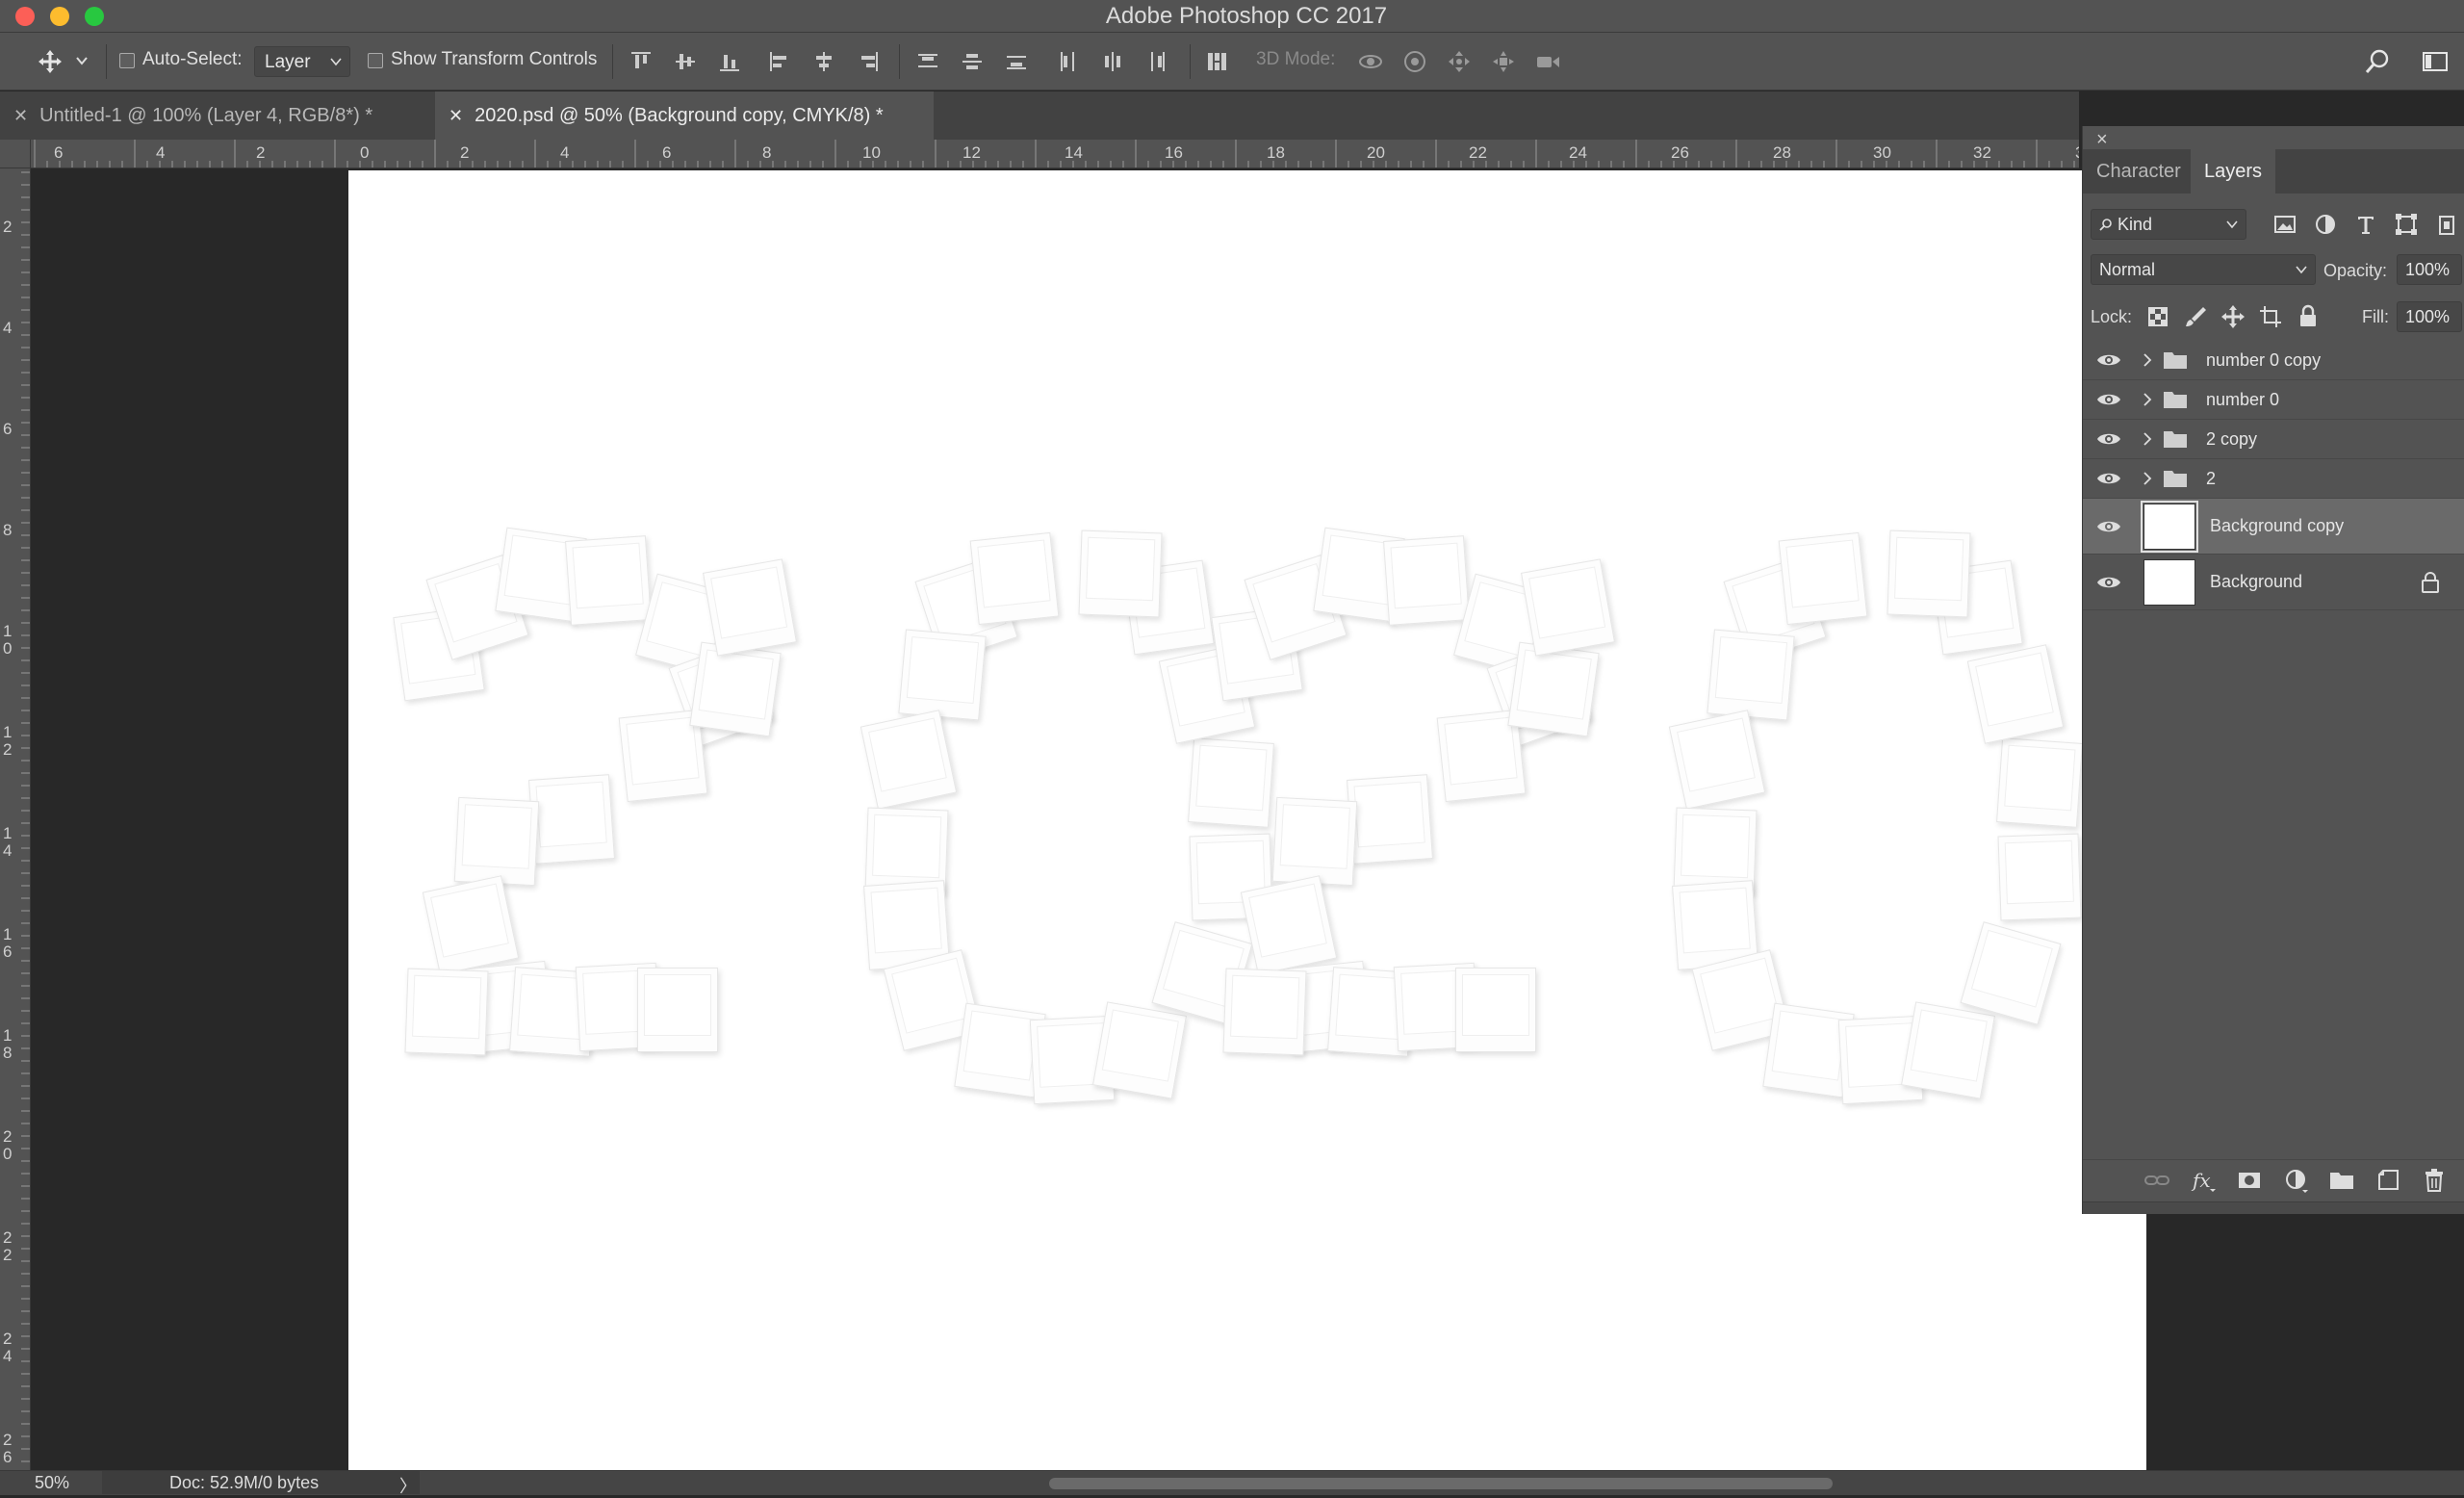 Image resolution: width=2464 pixels, height=1498 pixels. What do you see at coordinates (127, 61) in the screenshot?
I see `auto-select-checkbox` at bounding box center [127, 61].